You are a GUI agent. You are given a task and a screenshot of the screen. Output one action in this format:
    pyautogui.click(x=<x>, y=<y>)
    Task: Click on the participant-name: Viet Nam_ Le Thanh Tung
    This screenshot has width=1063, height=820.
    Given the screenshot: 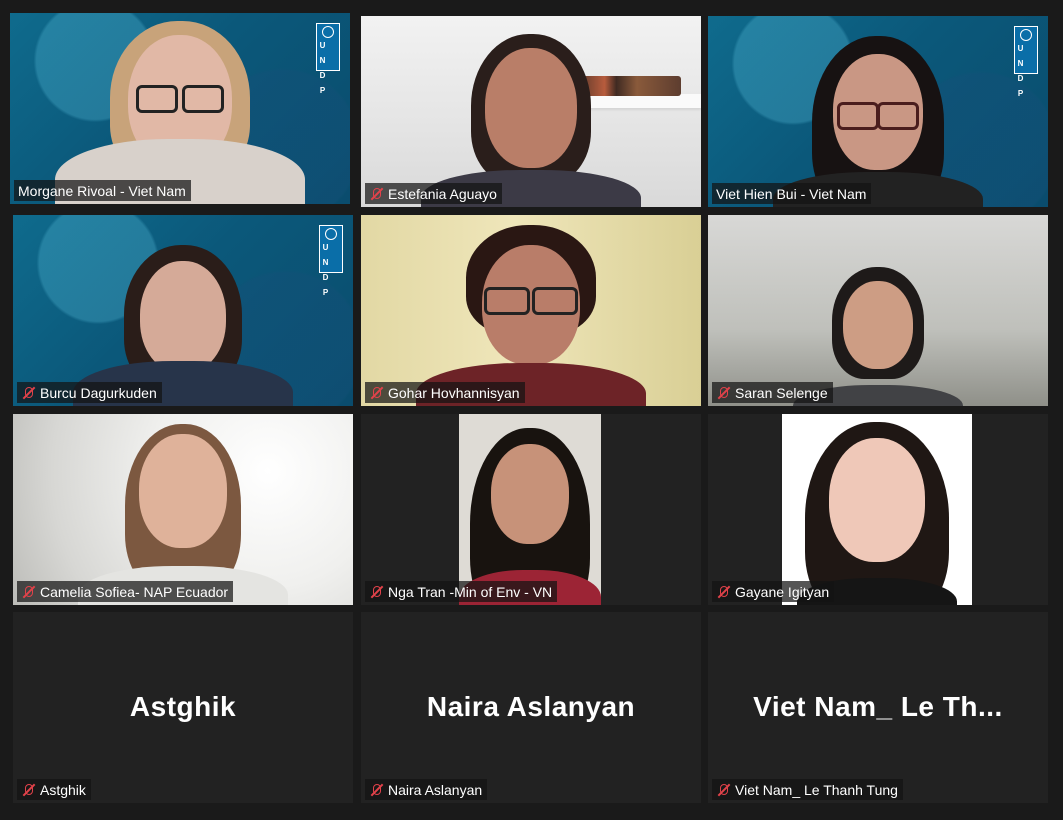 What is the action you would take?
    pyautogui.click(x=816, y=789)
    